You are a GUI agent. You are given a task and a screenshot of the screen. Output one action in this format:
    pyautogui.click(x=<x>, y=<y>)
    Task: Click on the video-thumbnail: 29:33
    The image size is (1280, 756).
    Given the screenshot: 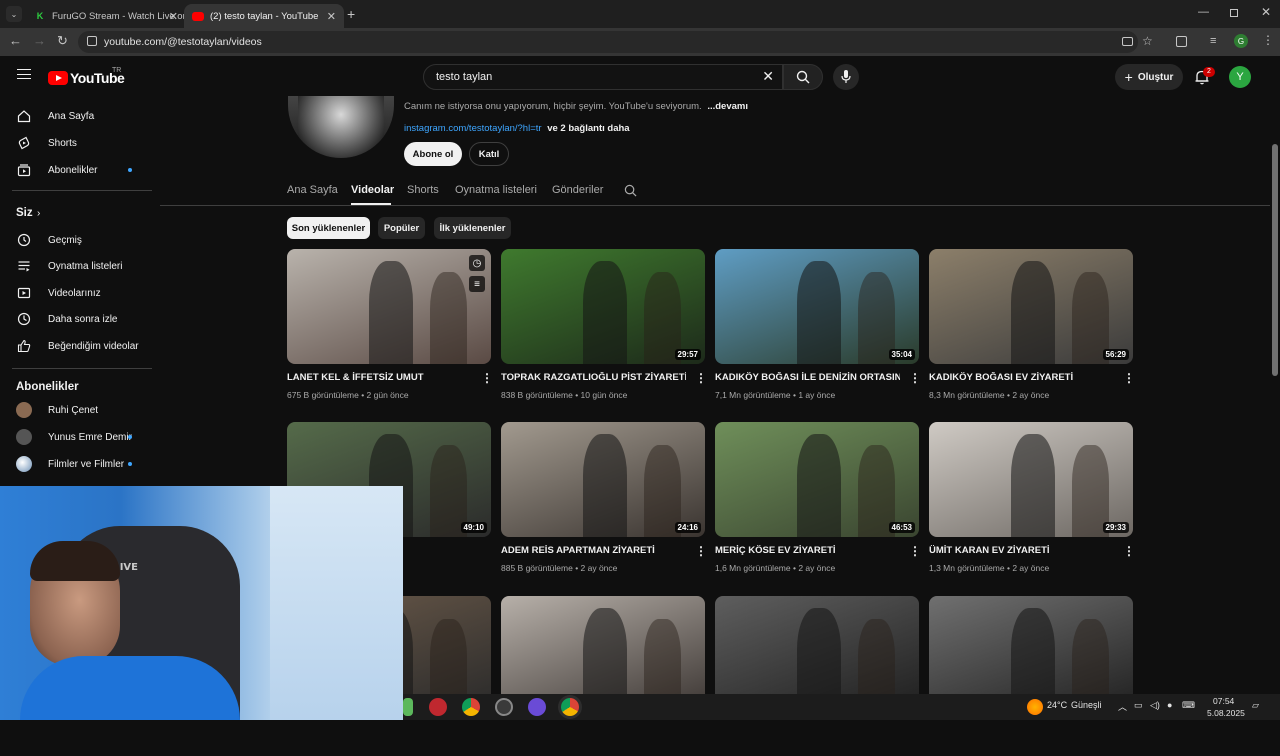 What is the action you would take?
    pyautogui.click(x=1031, y=479)
    